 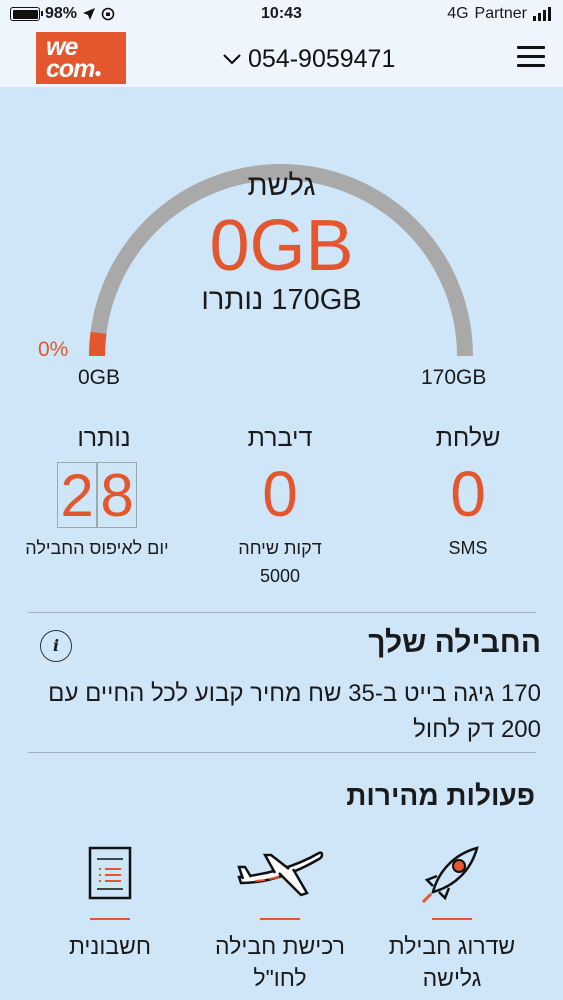 What do you see at coordinates (53, 349) in the screenshot?
I see `gauge-percent: 0%` at bounding box center [53, 349].